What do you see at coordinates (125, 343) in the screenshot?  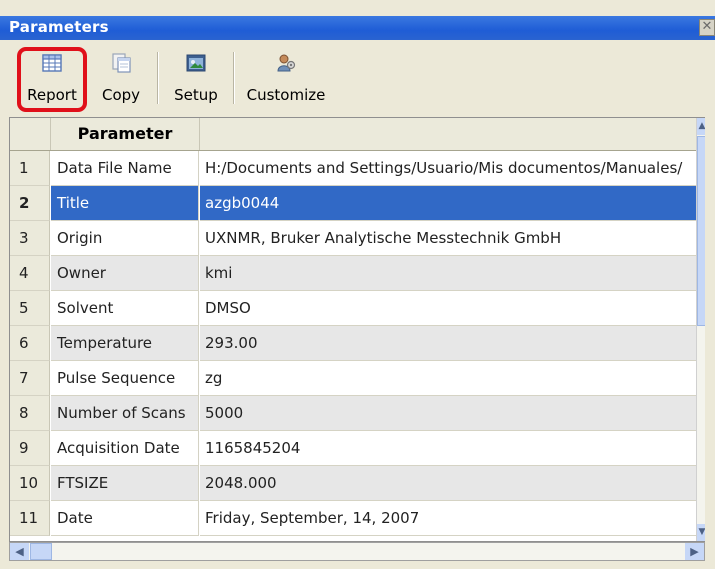 I see `parameter-name: Temperature` at bounding box center [125, 343].